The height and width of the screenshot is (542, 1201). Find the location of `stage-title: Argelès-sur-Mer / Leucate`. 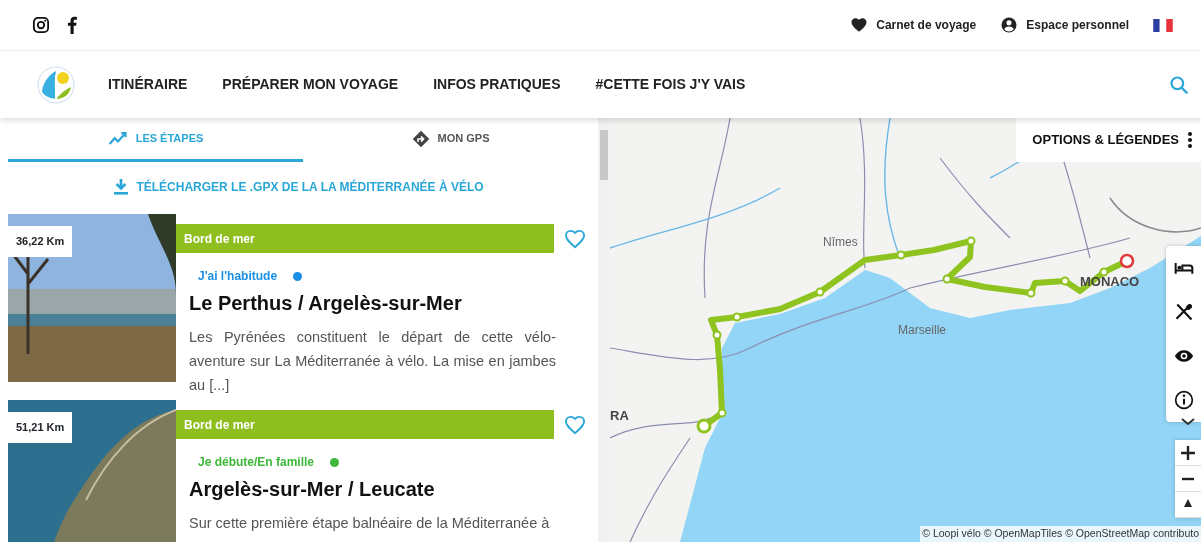

stage-title: Argelès-sur-Mer / Leucate is located at coordinates (372, 489).